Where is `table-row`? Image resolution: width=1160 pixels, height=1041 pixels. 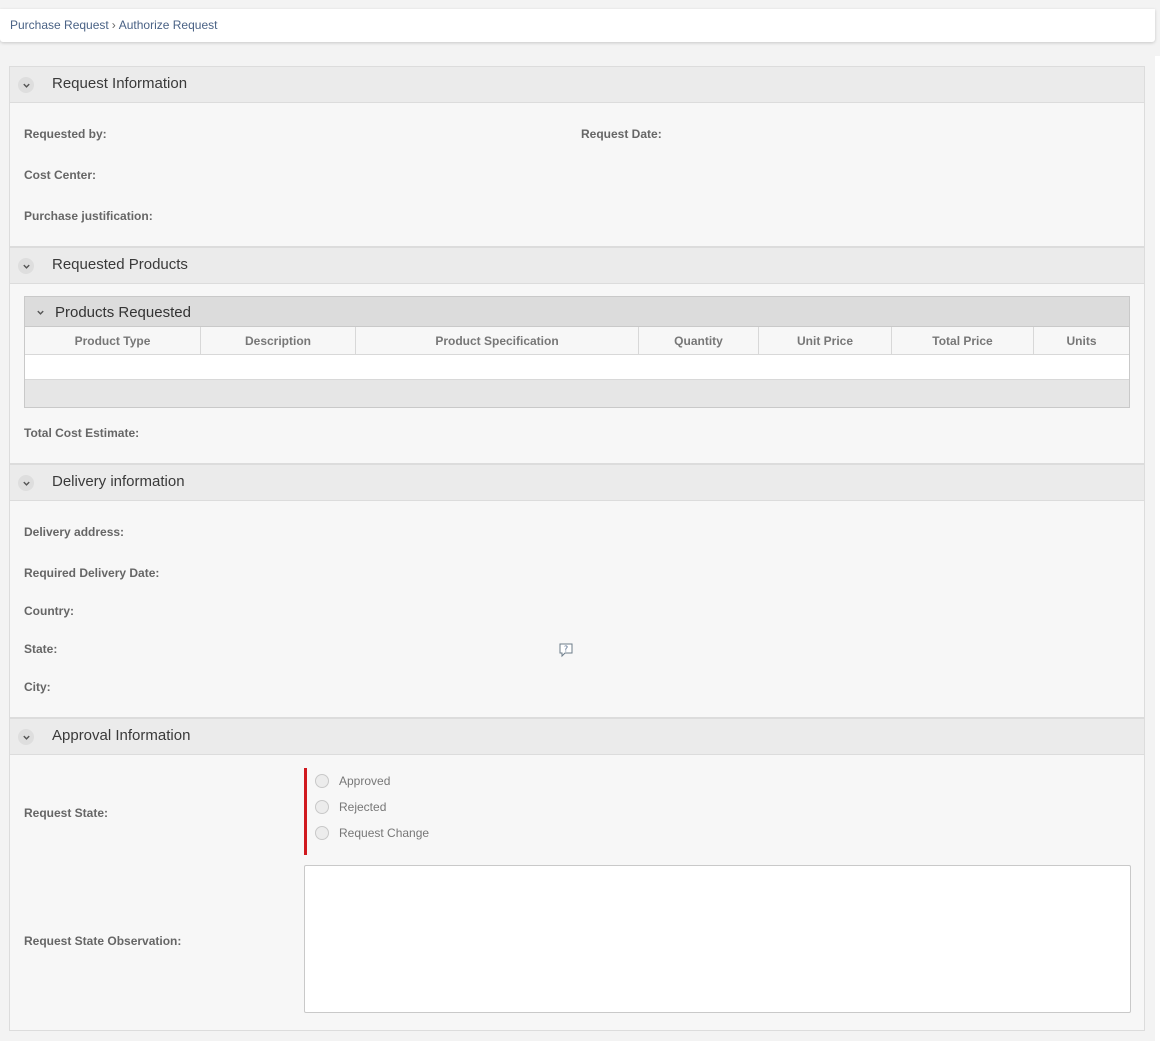
table-row is located at coordinates (577, 367).